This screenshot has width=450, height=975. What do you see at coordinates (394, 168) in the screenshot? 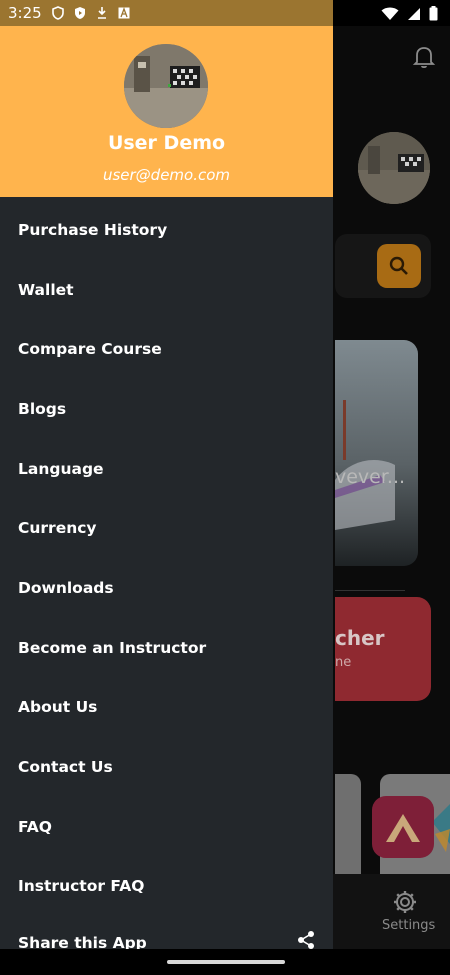
I see `profile-avatar` at bounding box center [394, 168].